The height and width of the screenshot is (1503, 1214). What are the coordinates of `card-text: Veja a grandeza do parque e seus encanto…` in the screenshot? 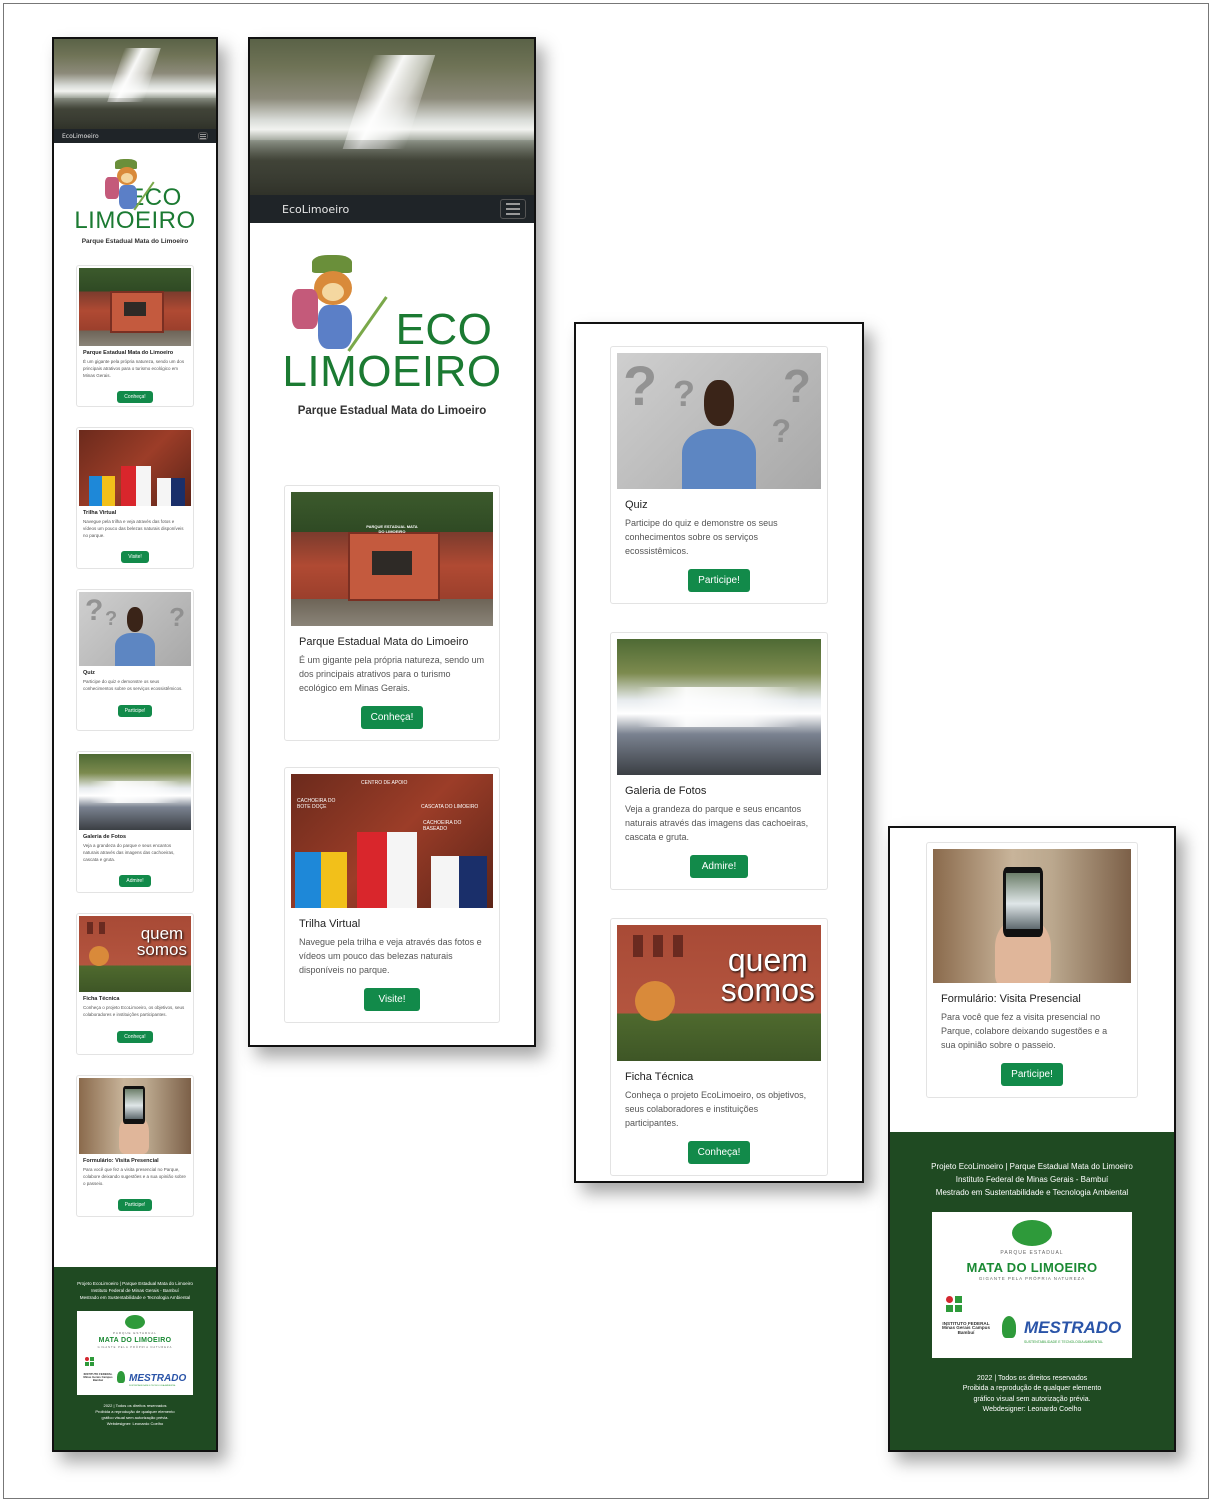 It's located at (129, 852).